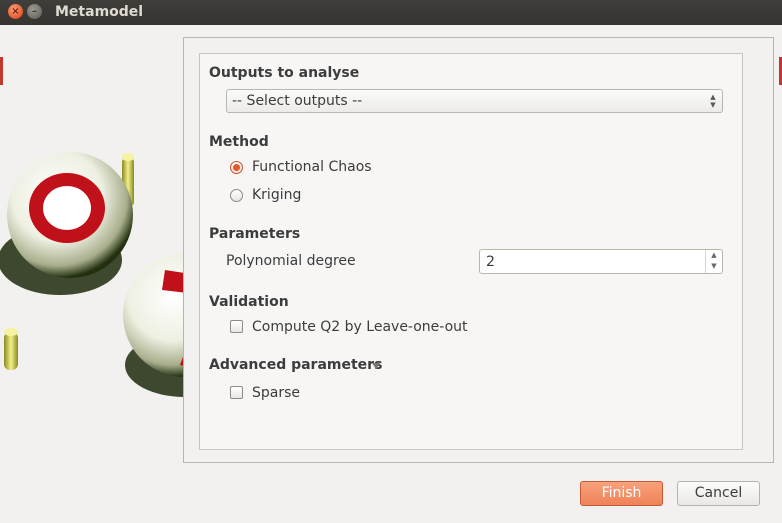 Image resolution: width=782 pixels, height=523 pixels. What do you see at coordinates (284, 73) in the screenshot?
I see `outputs-heading: Outputs to analyse` at bounding box center [284, 73].